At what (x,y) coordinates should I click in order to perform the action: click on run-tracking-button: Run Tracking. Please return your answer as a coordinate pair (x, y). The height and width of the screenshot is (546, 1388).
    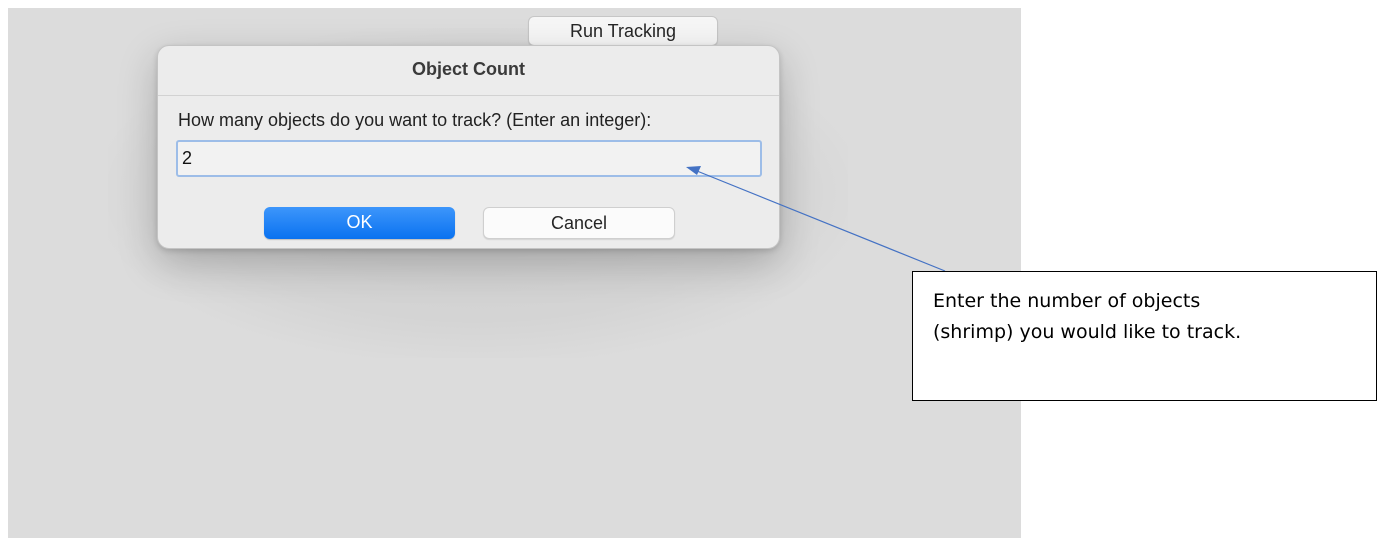
    Looking at the image, I should click on (623, 31).